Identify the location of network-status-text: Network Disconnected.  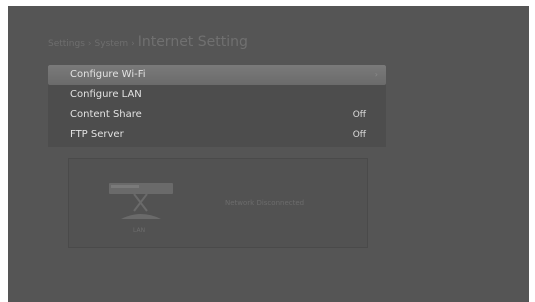
(265, 203).